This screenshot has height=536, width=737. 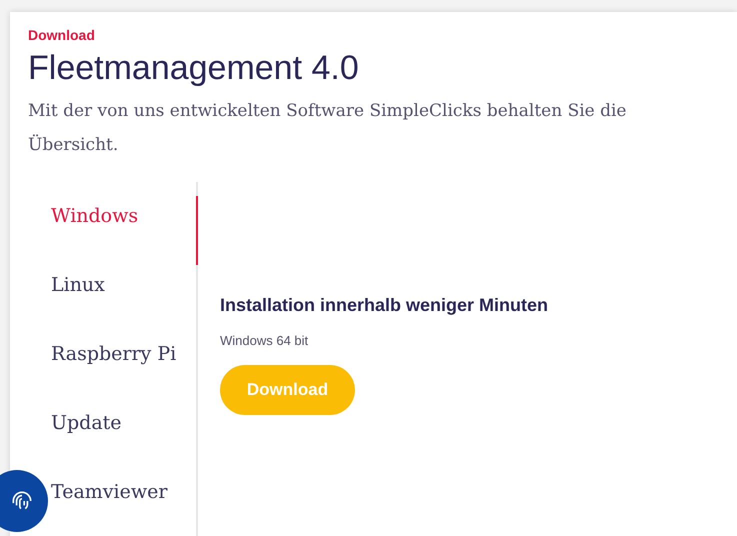 What do you see at coordinates (124, 299) in the screenshot?
I see `os-tab: Linux` at bounding box center [124, 299].